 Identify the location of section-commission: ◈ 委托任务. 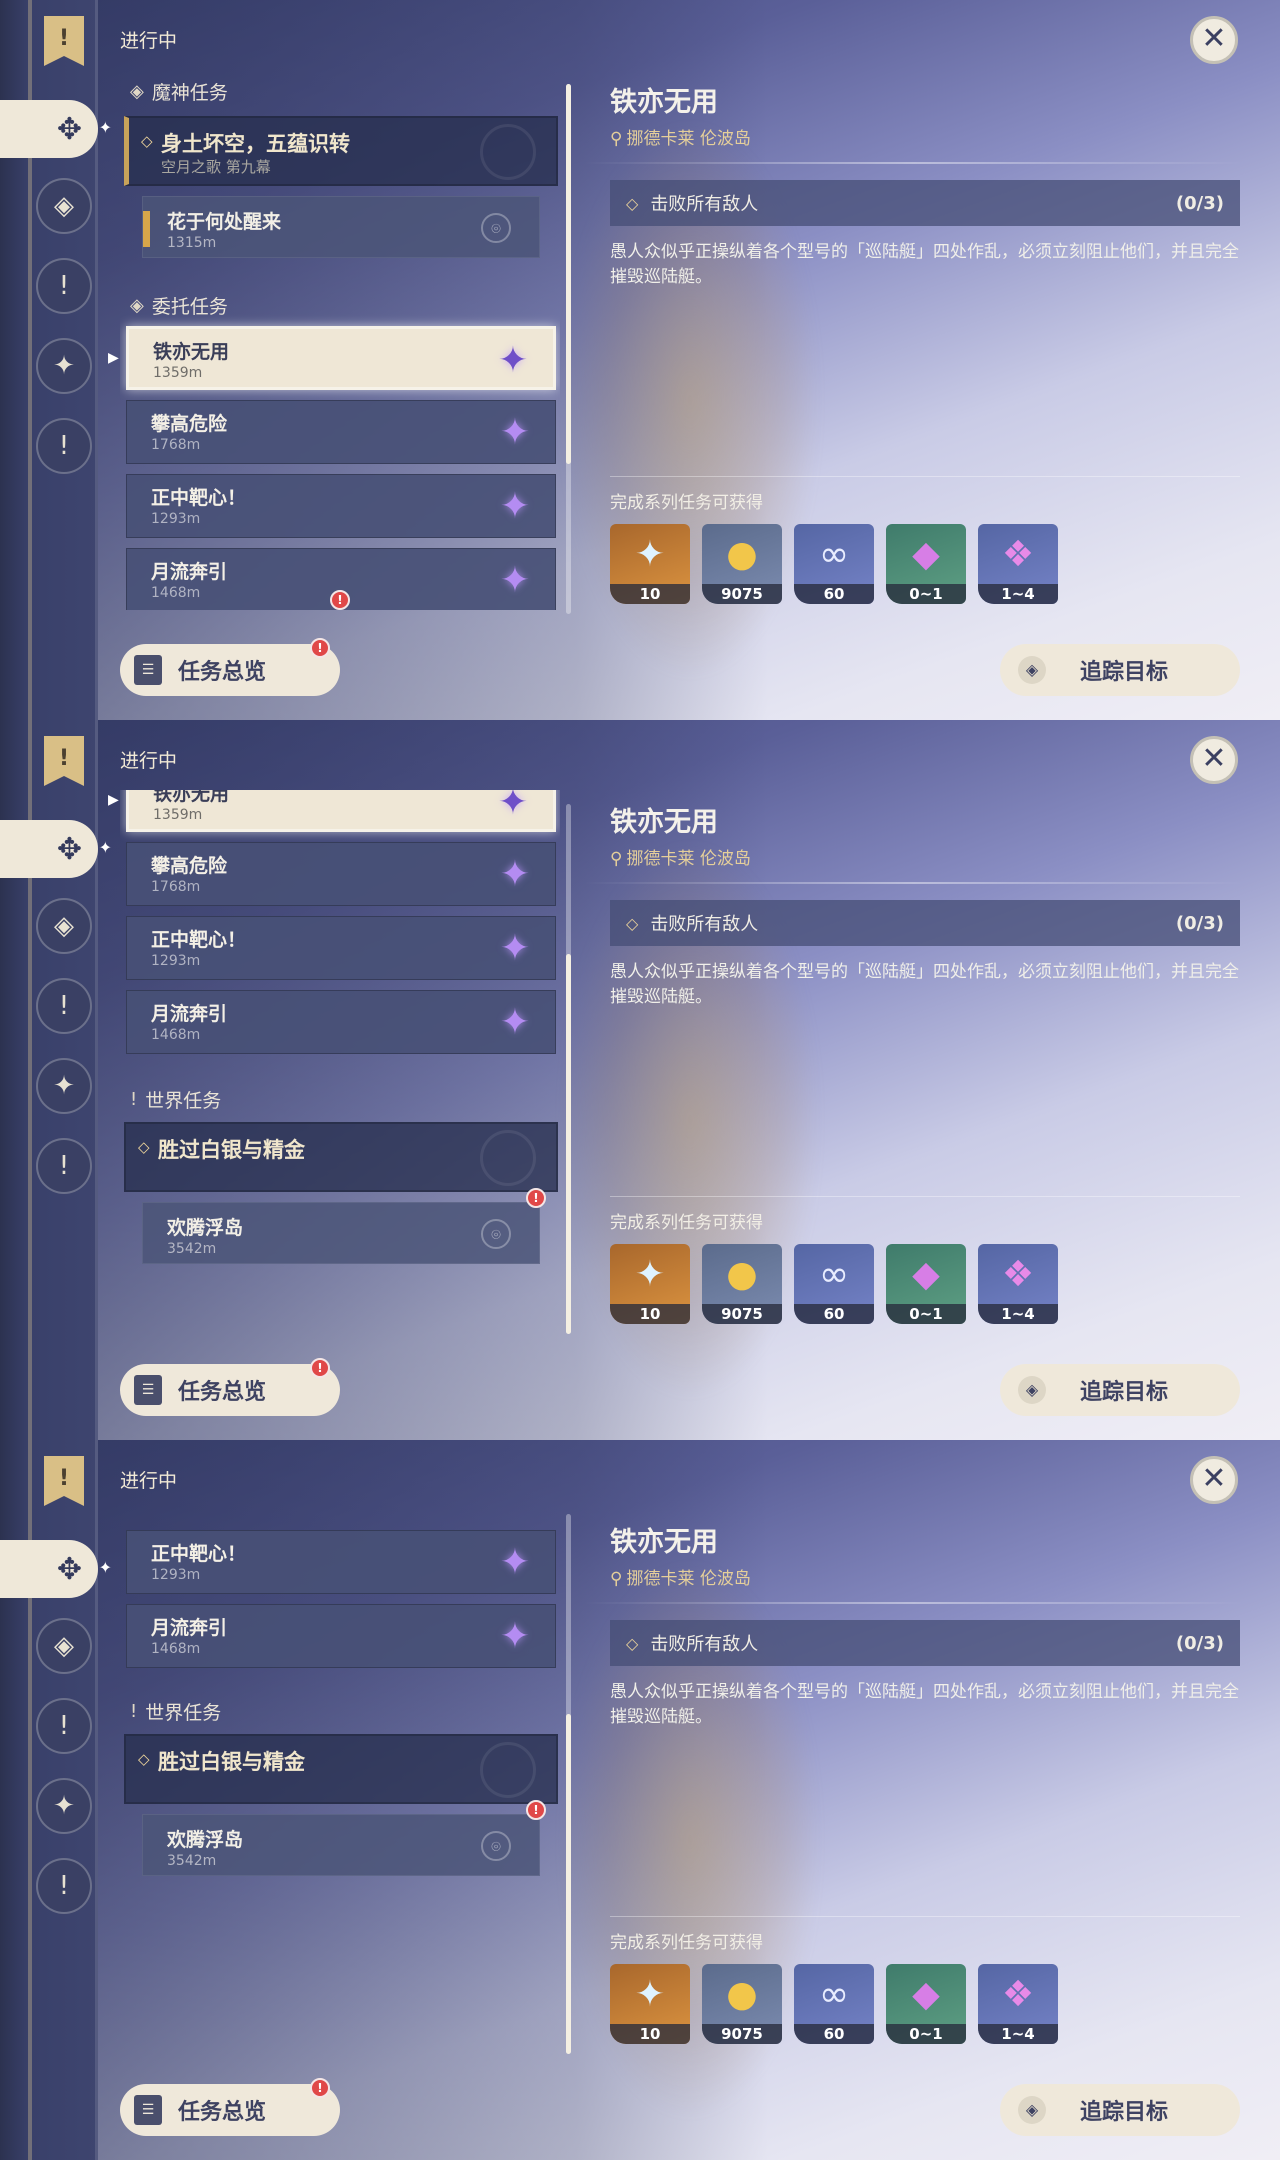
(179, 305).